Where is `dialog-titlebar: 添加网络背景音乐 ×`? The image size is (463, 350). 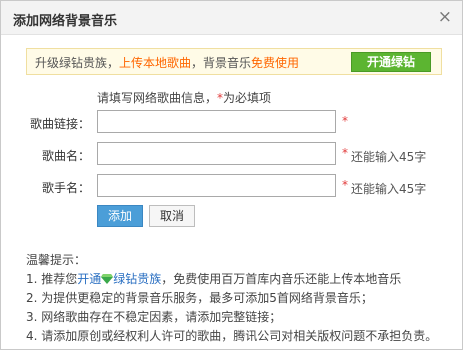 dialog-titlebar: 添加网络背景音乐 × is located at coordinates (231, 18).